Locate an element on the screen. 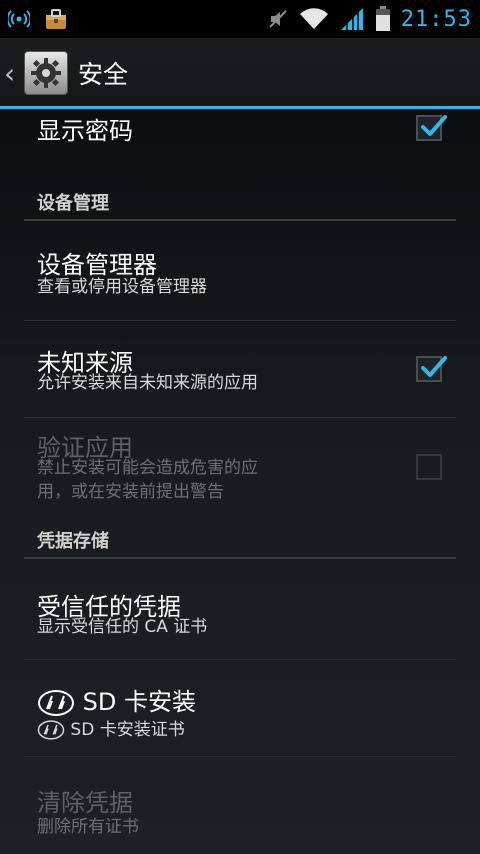 The width and height of the screenshot is (480, 854). pref-clear-credentials: 清除凭据 删除所有证书 is located at coordinates (240, 805).